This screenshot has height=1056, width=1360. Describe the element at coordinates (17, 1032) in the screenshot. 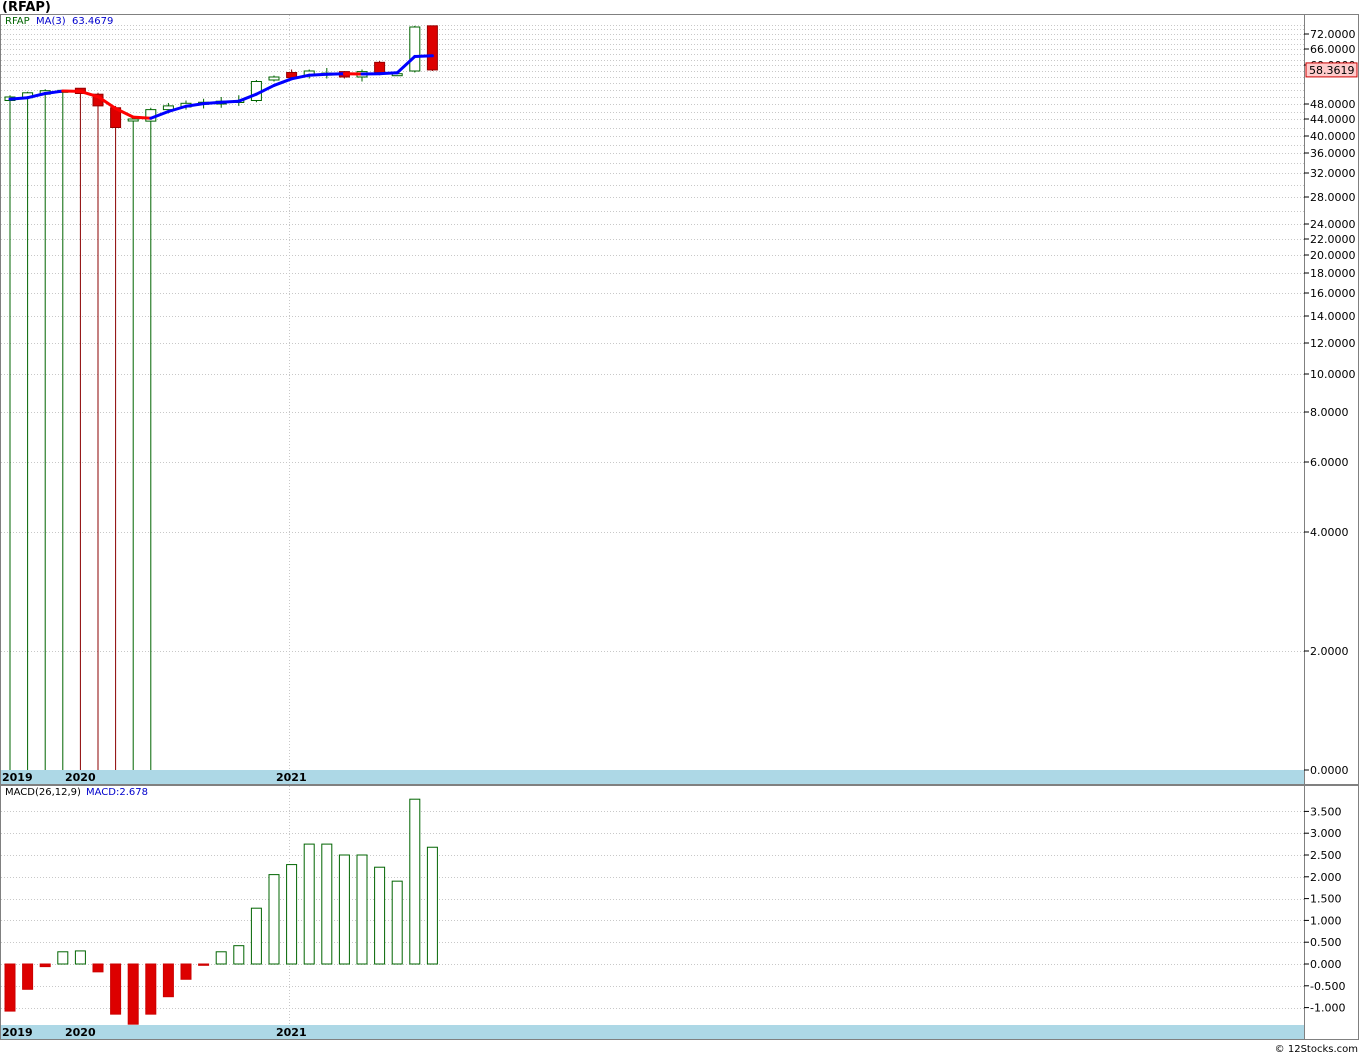

I see `macd-year-label: 2019` at that location.